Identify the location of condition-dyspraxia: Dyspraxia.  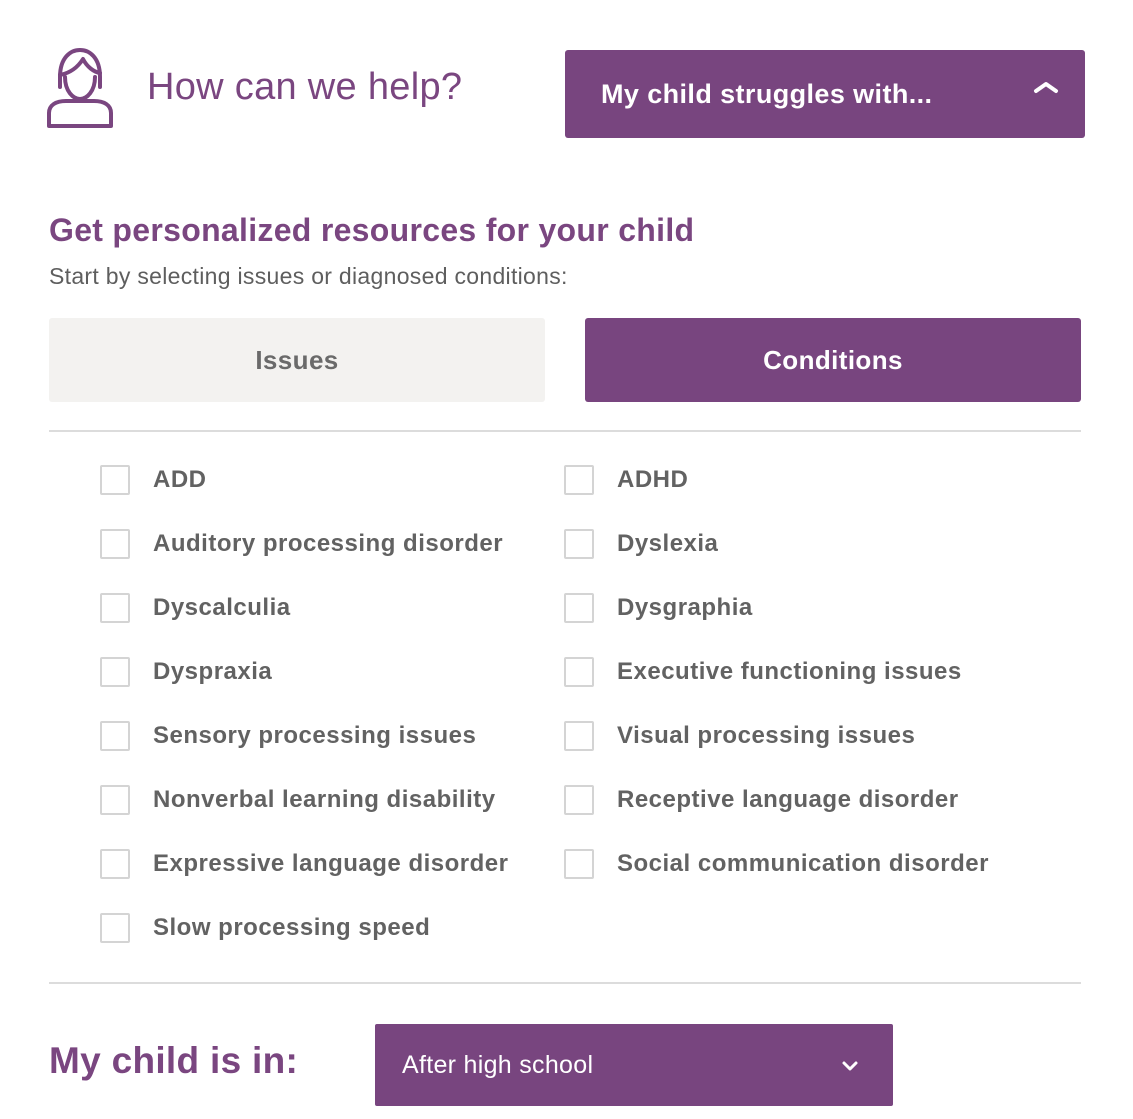
(186, 672).